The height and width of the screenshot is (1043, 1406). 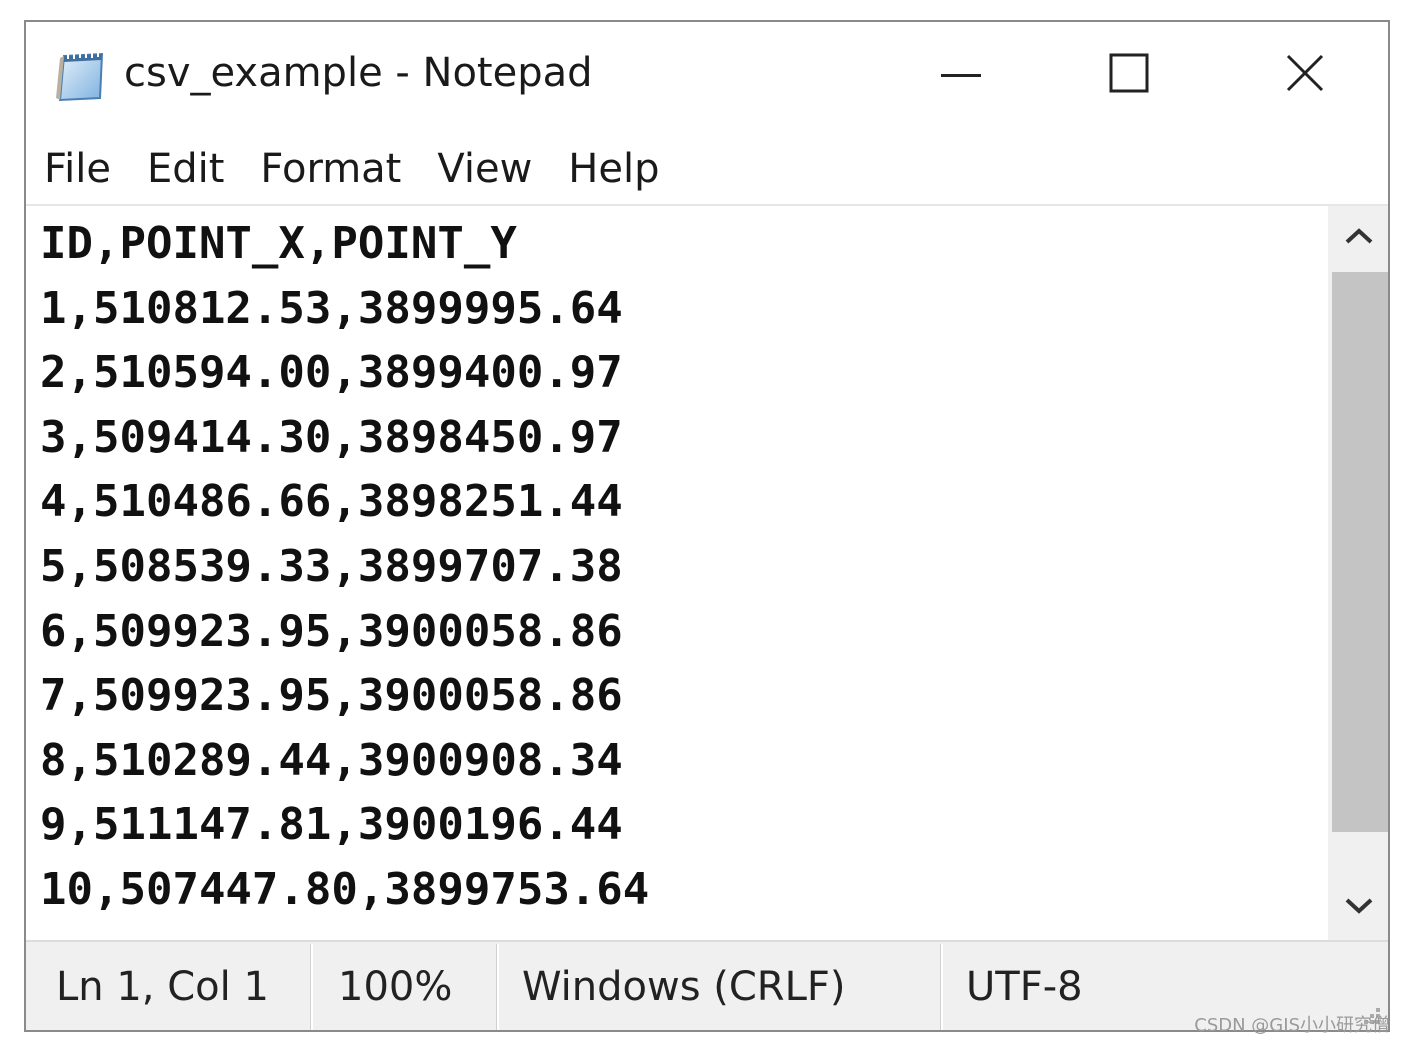 I want to click on menu-edit: Edit, so click(x=185, y=169).